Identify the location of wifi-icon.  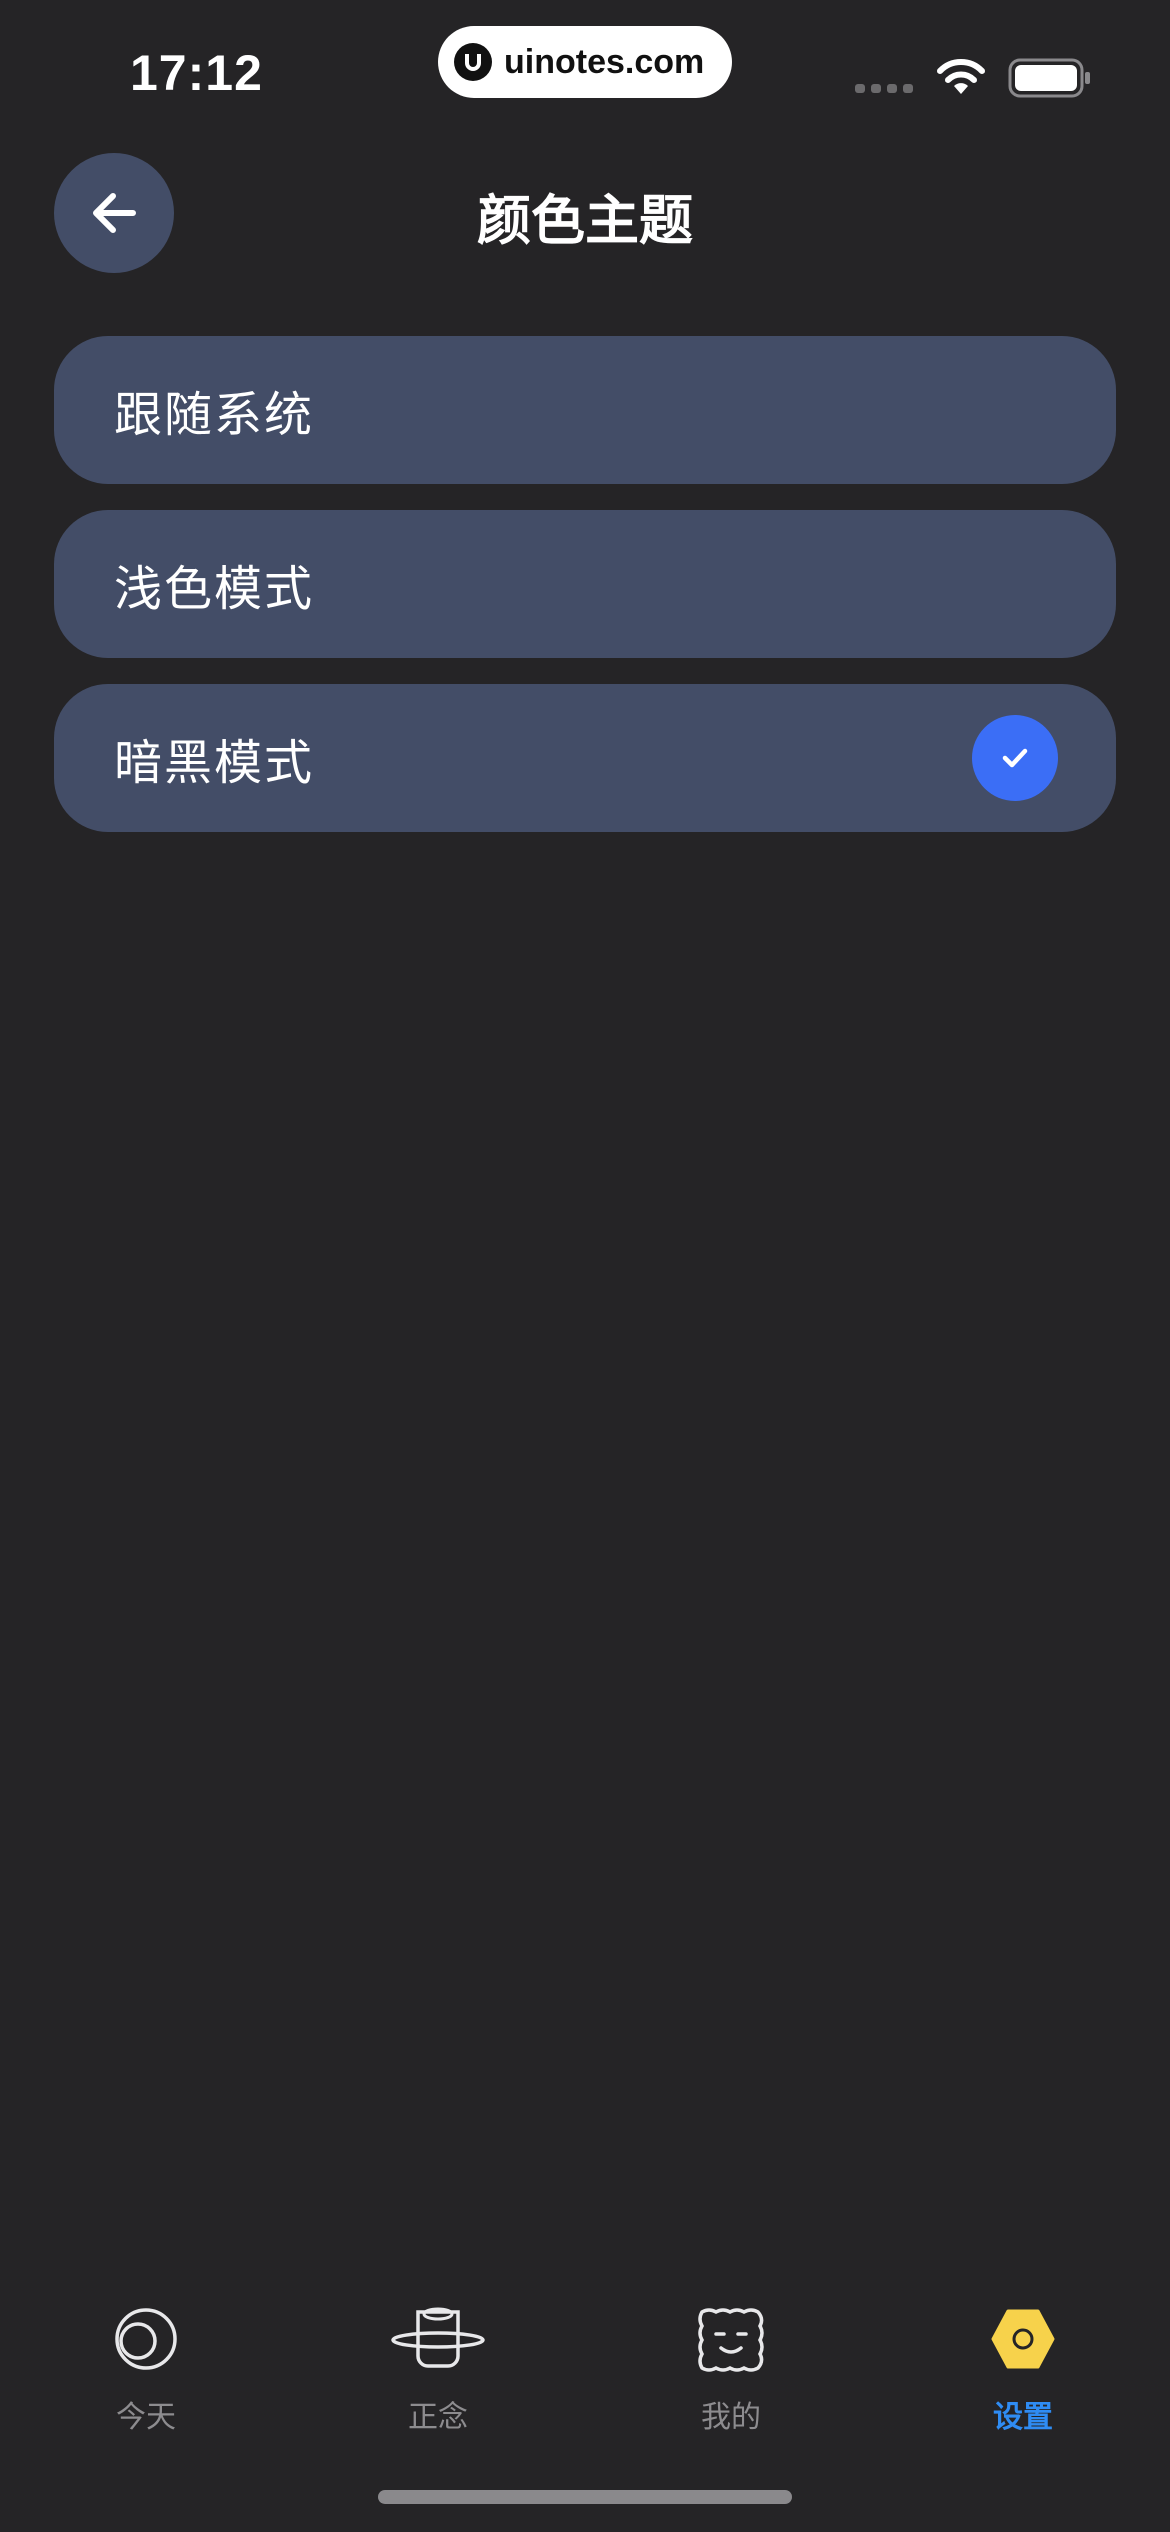
(961, 76).